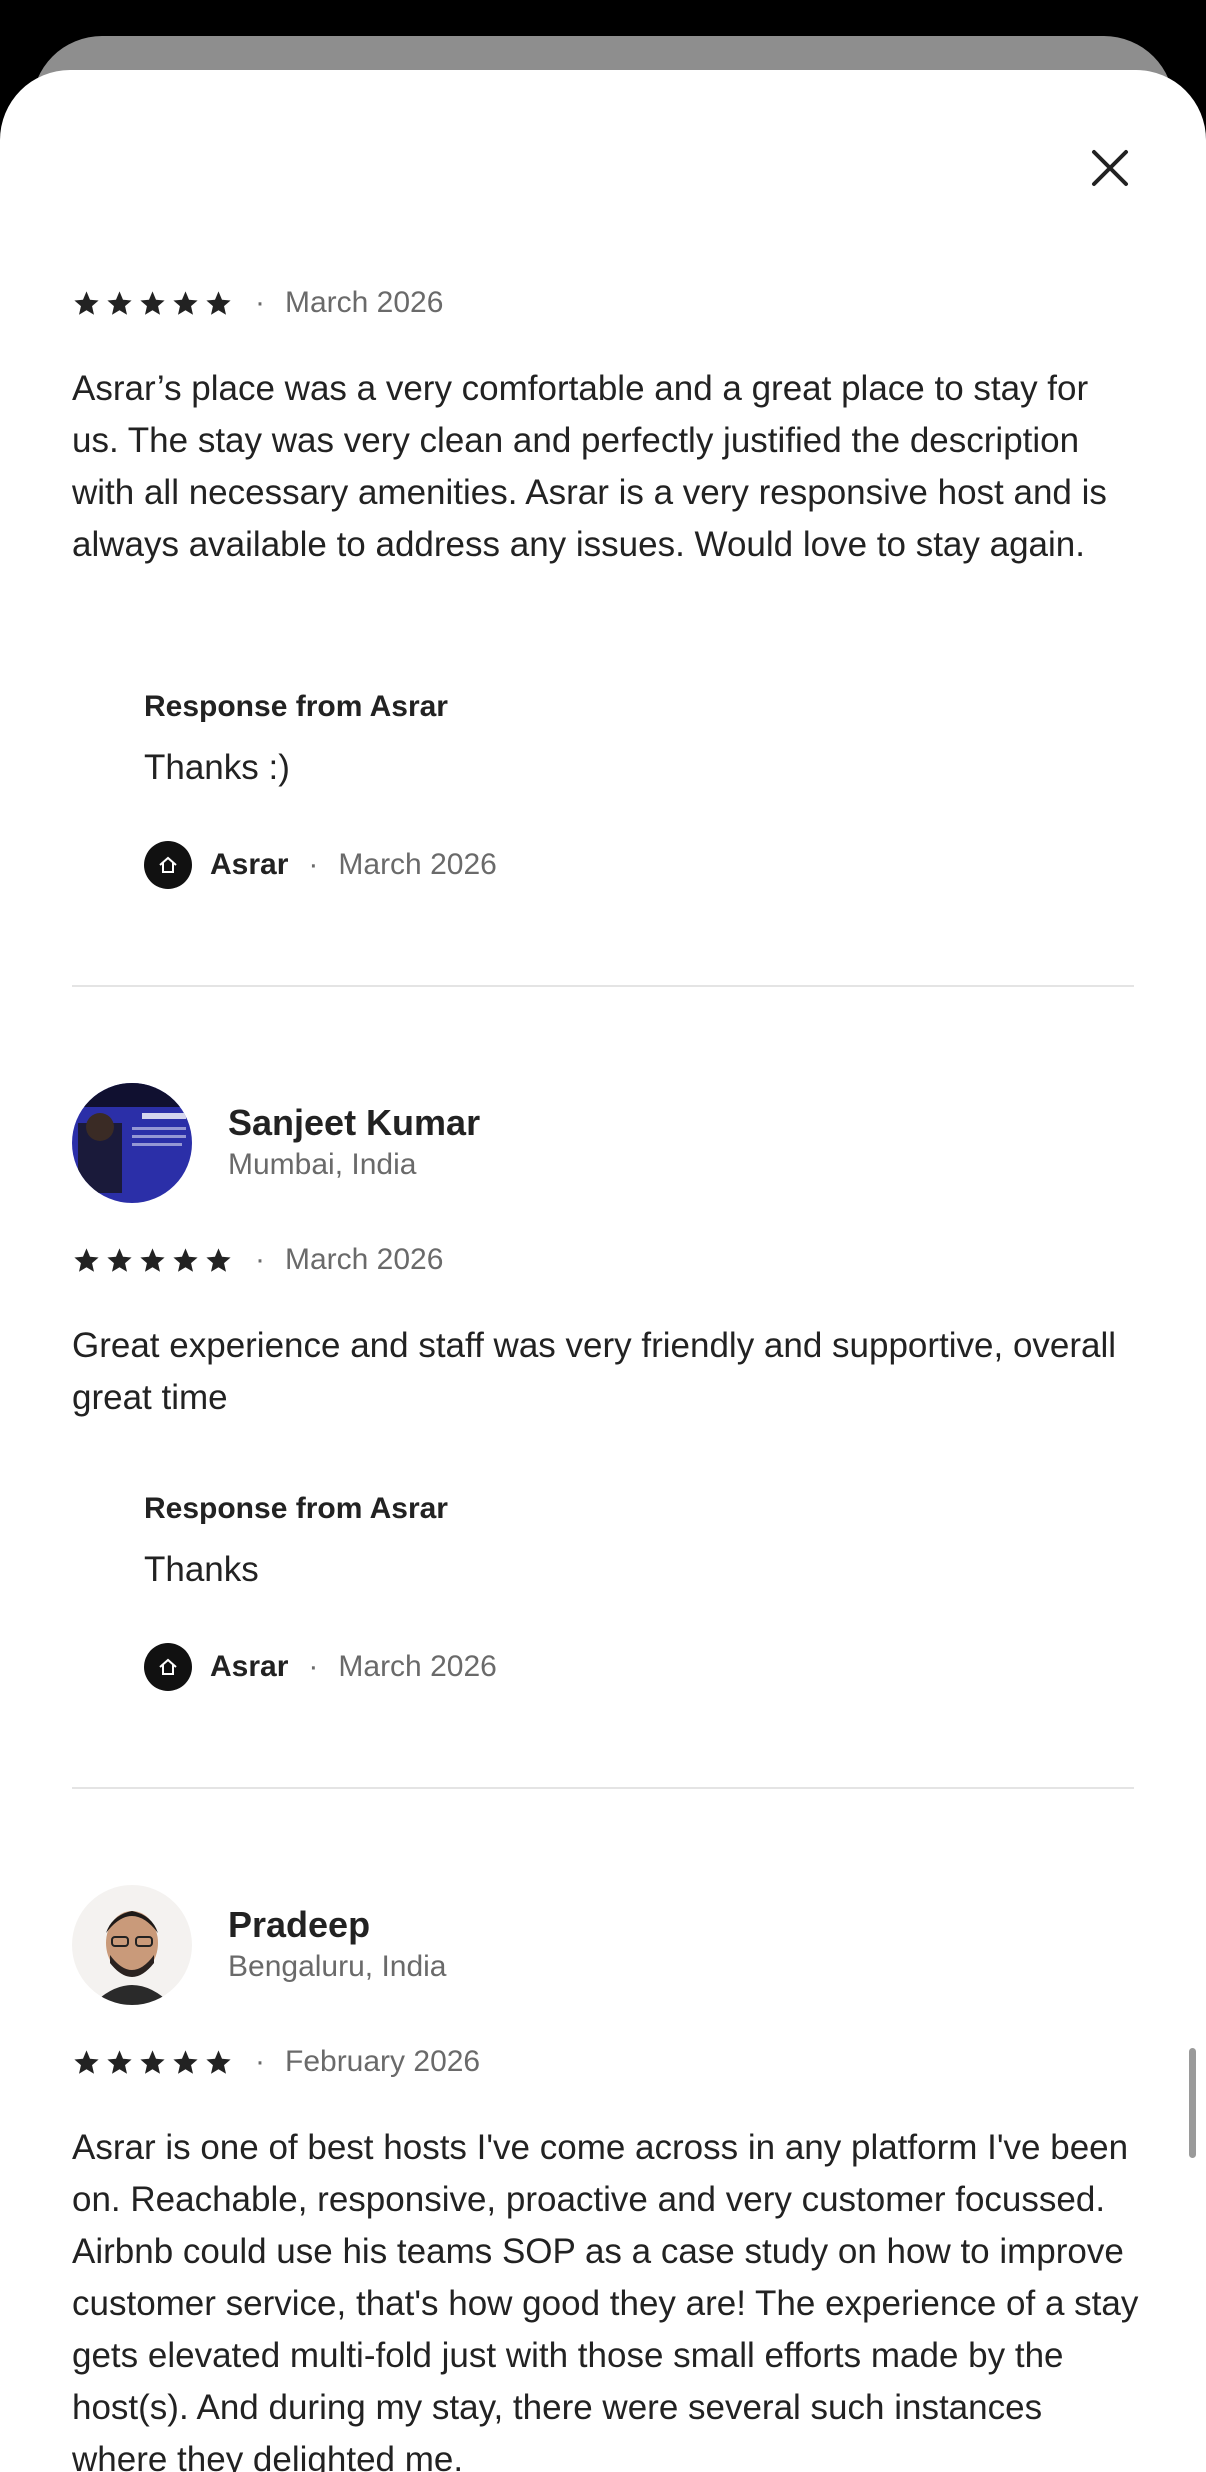 The height and width of the screenshot is (2472, 1206). I want to click on scrollbar-thumb, so click(1192, 2103).